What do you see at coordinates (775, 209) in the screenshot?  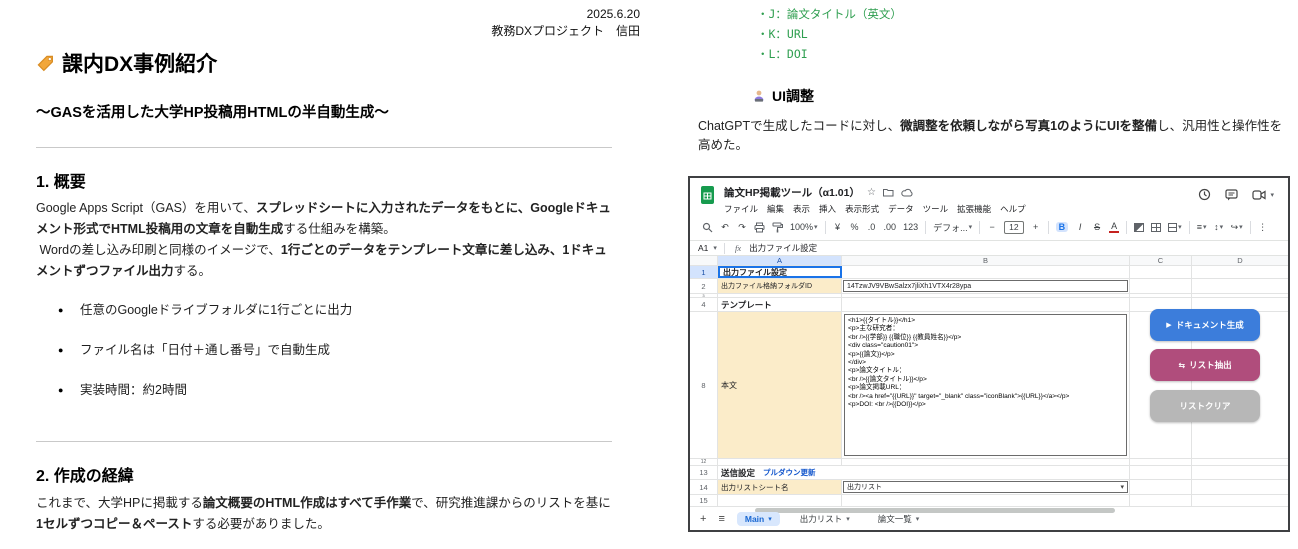 I see `menu-edit: 編集` at bounding box center [775, 209].